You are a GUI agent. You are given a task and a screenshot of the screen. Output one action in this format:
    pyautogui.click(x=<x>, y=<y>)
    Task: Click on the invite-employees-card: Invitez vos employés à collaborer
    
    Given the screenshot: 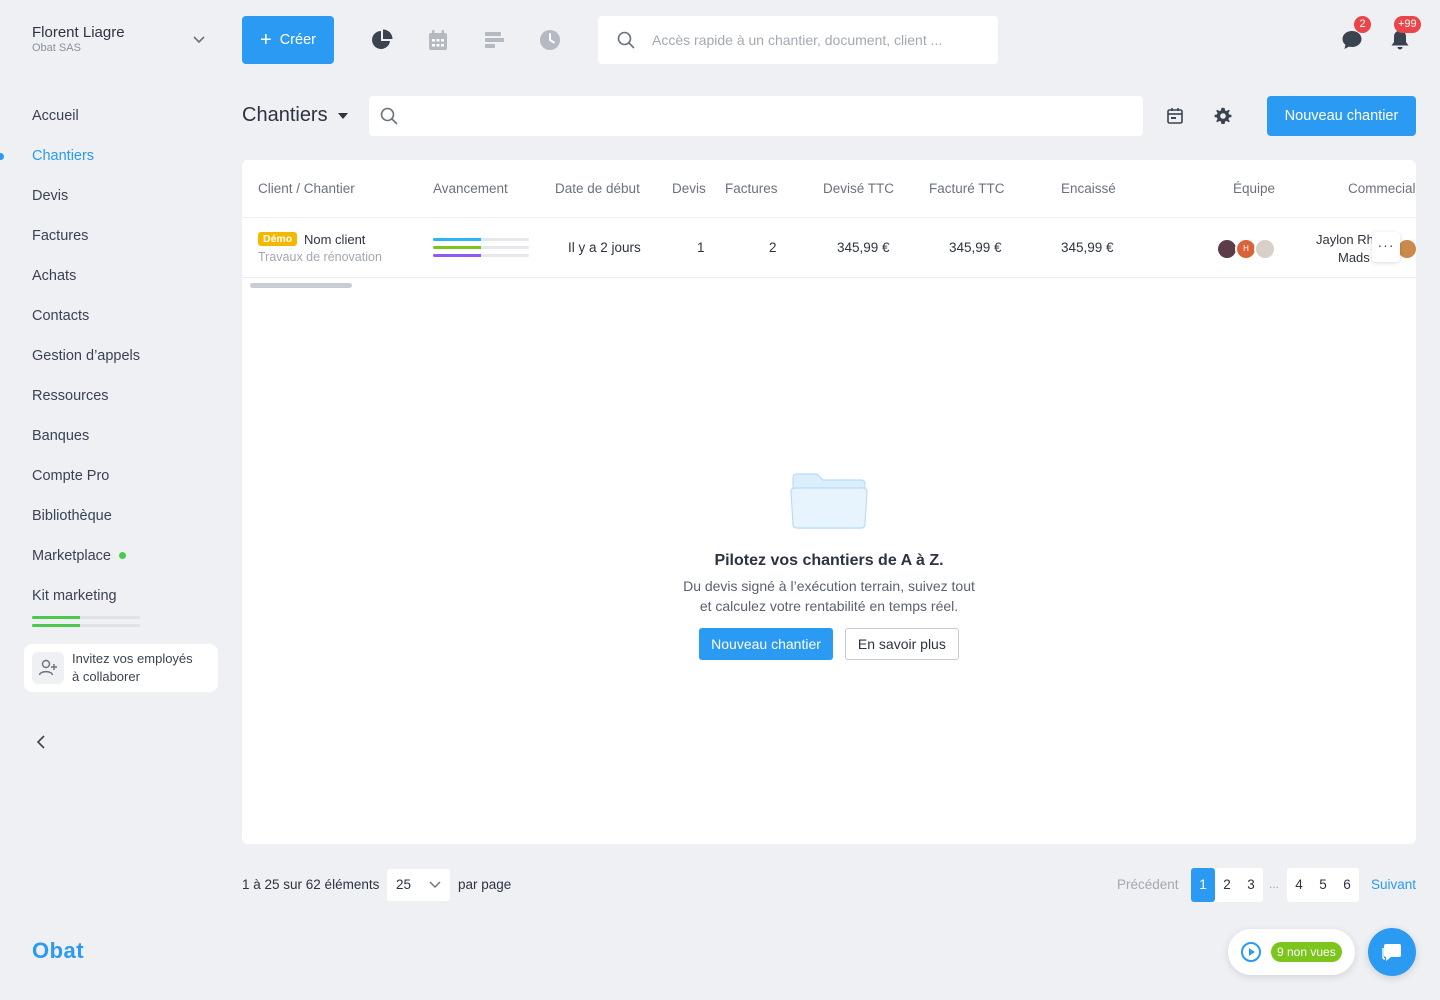 What is the action you would take?
    pyautogui.click(x=121, y=668)
    